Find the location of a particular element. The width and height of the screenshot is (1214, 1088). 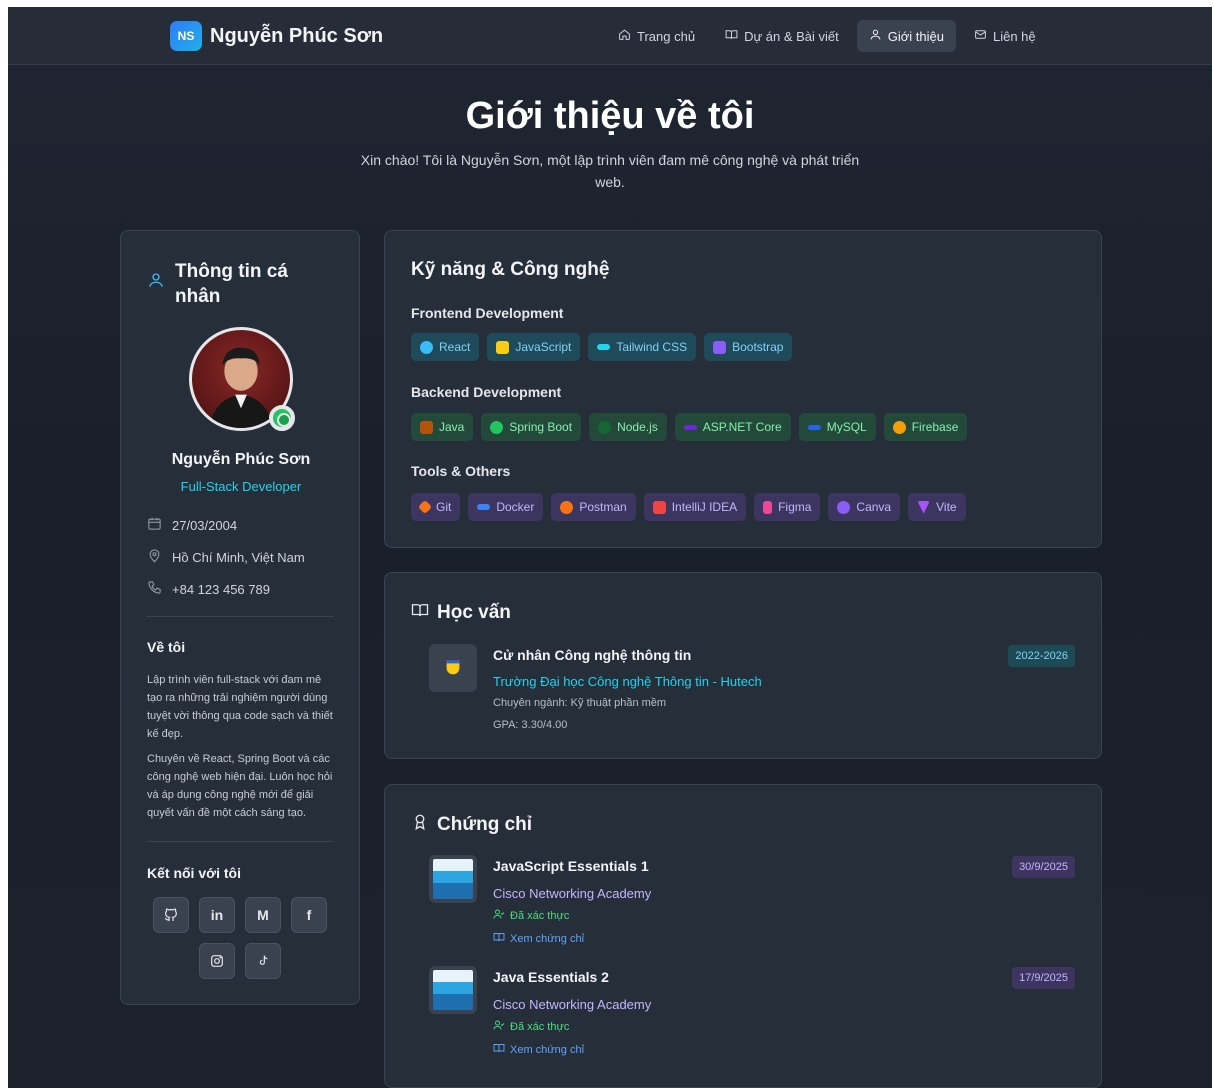

calendar-icon is located at coordinates (154, 525).